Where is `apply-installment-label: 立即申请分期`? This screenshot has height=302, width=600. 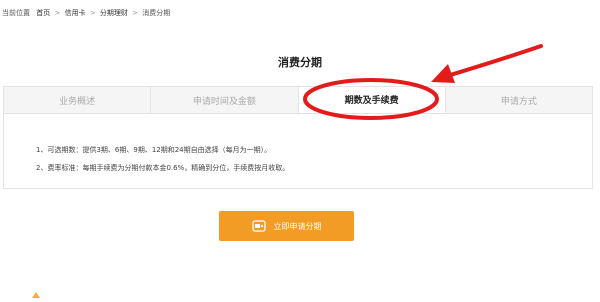 apply-installment-label: 立即申请分期 is located at coordinates (297, 226).